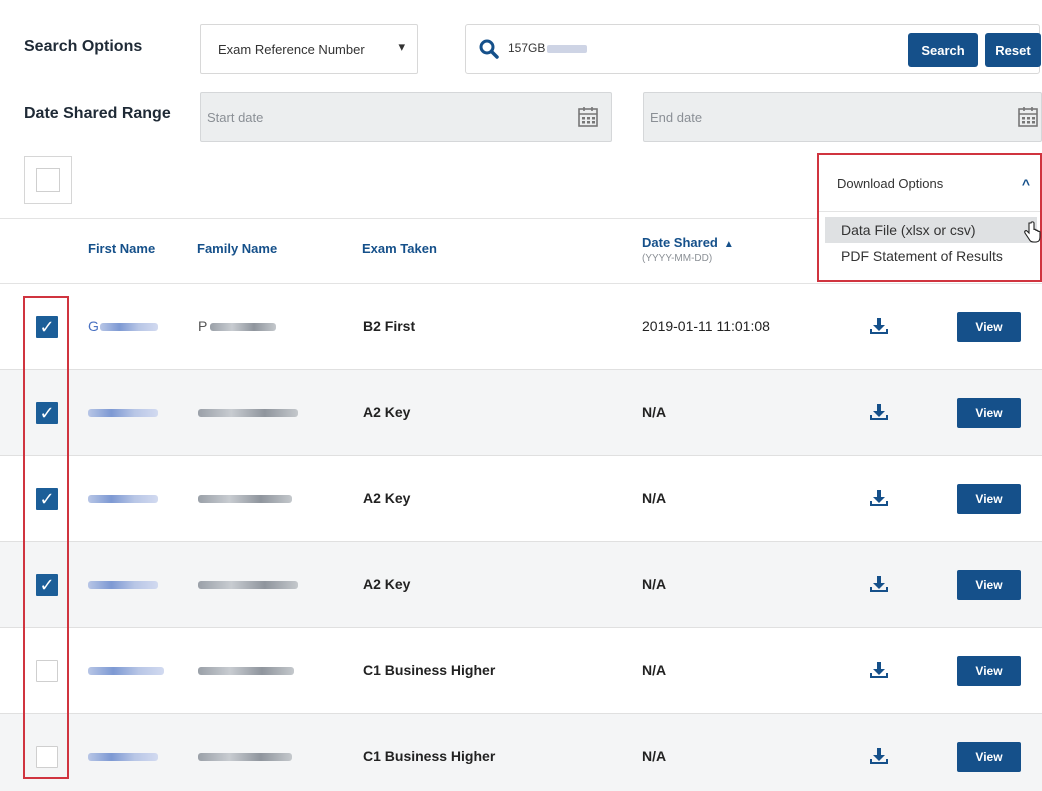 This screenshot has height=791, width=1042. What do you see at coordinates (489, 49) in the screenshot?
I see `search-icon` at bounding box center [489, 49].